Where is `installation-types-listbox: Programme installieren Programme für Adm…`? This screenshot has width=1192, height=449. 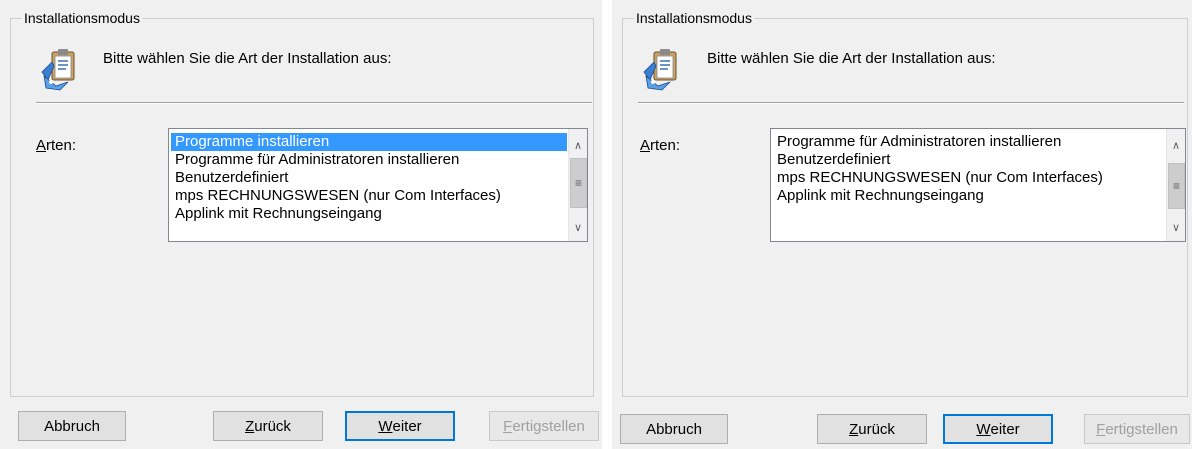
installation-types-listbox: Programme installieren Programme für Adm… is located at coordinates (378, 185).